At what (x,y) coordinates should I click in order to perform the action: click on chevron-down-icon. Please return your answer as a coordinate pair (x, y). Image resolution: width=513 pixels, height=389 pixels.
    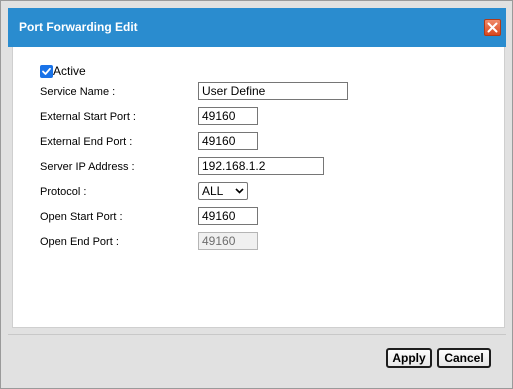
    Looking at the image, I should click on (239, 191).